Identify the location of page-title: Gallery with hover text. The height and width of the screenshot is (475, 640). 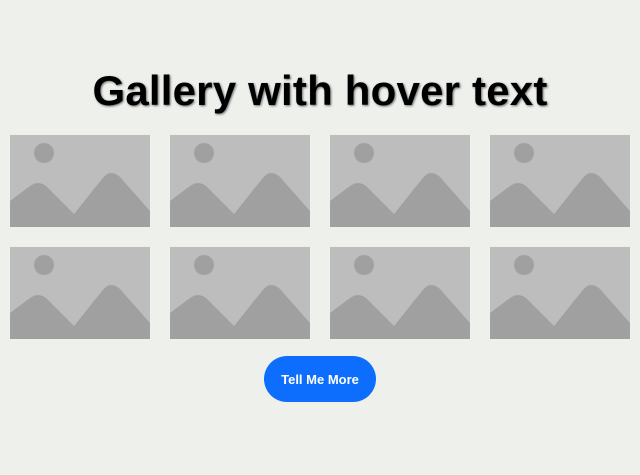
(320, 90).